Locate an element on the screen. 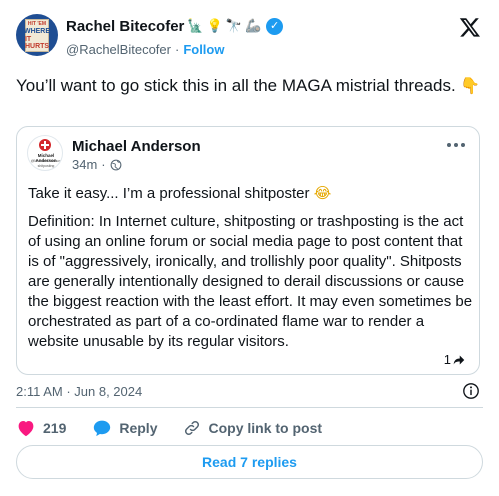  author-display-name: Rachel Bitecofer is located at coordinates (125, 26).